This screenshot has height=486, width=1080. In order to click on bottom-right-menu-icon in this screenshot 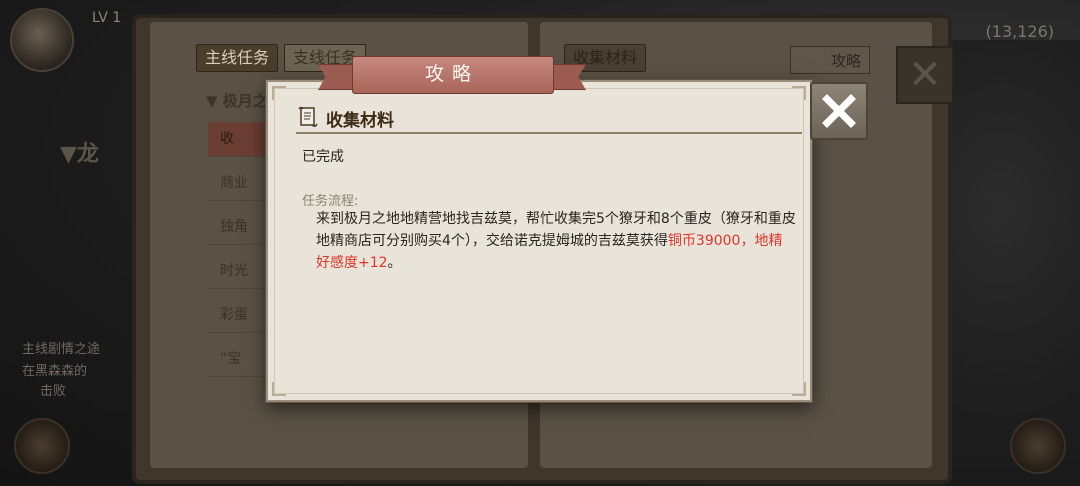, I will do `click(1038, 446)`.